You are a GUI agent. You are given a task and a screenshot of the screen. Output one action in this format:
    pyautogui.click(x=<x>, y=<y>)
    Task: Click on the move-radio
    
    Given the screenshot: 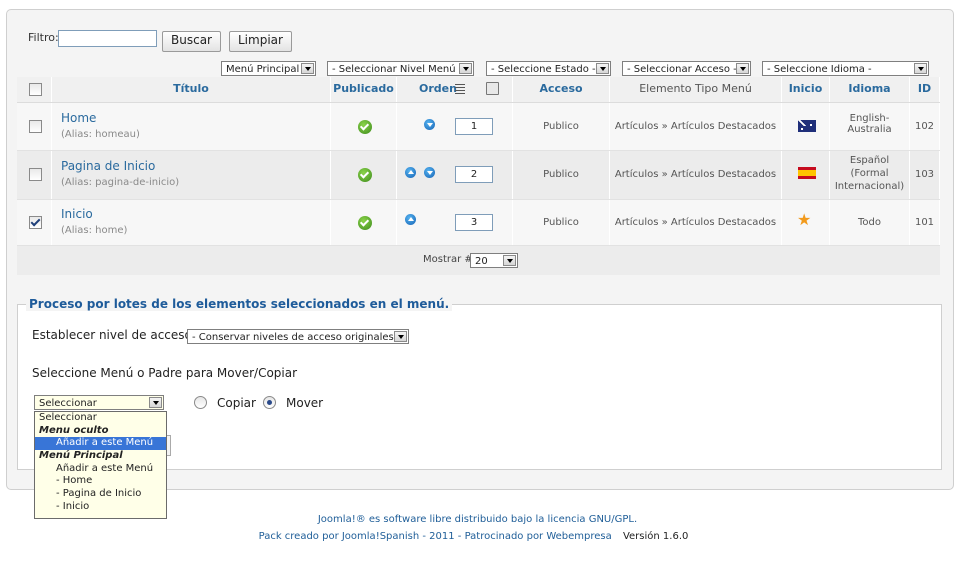 What is the action you would take?
    pyautogui.click(x=269, y=402)
    